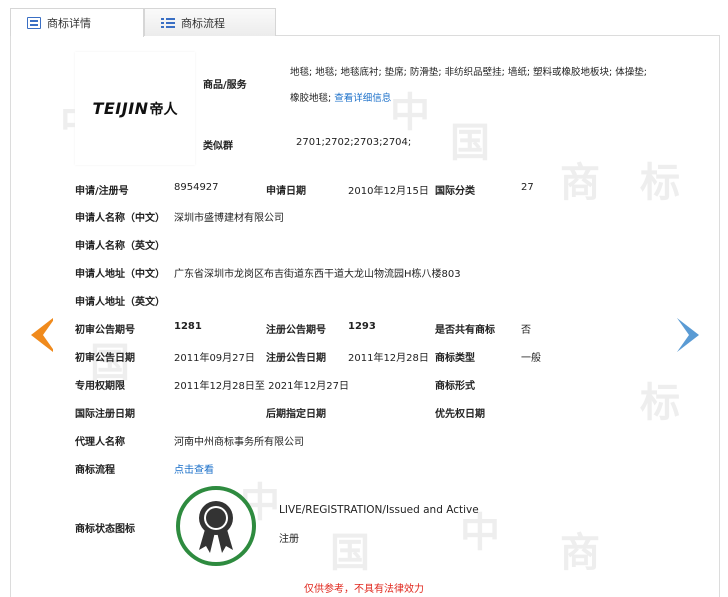  Describe the element at coordinates (69, 23) in the screenshot. I see `tab-label: 商标详情` at that location.